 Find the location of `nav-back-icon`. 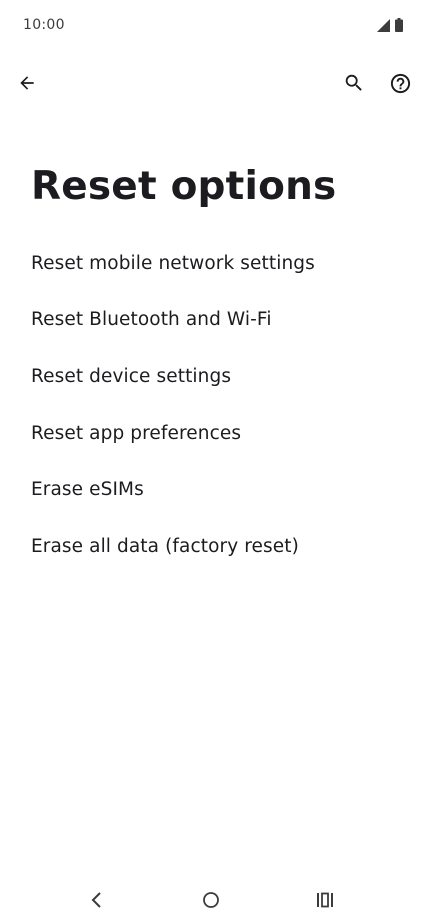

nav-back-icon is located at coordinates (96, 900).